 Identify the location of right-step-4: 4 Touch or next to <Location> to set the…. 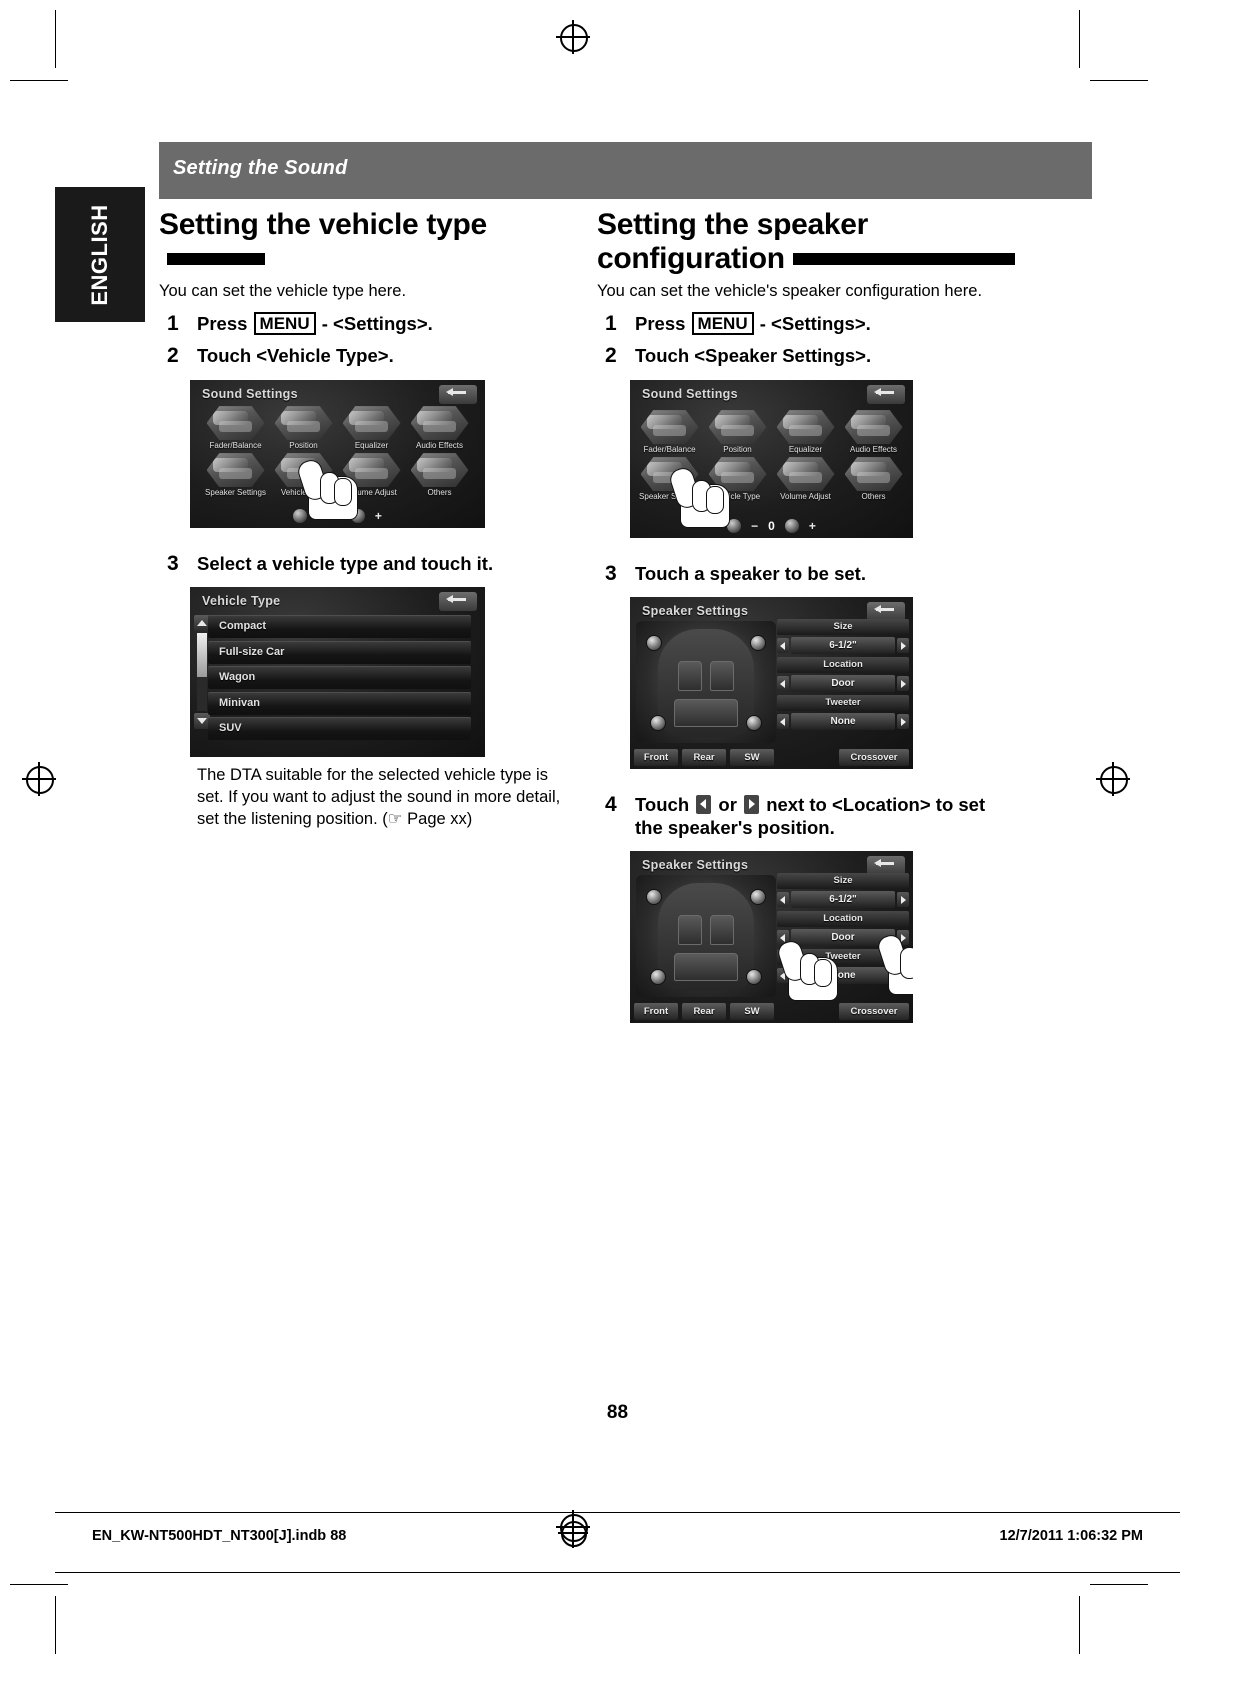
(807, 816).